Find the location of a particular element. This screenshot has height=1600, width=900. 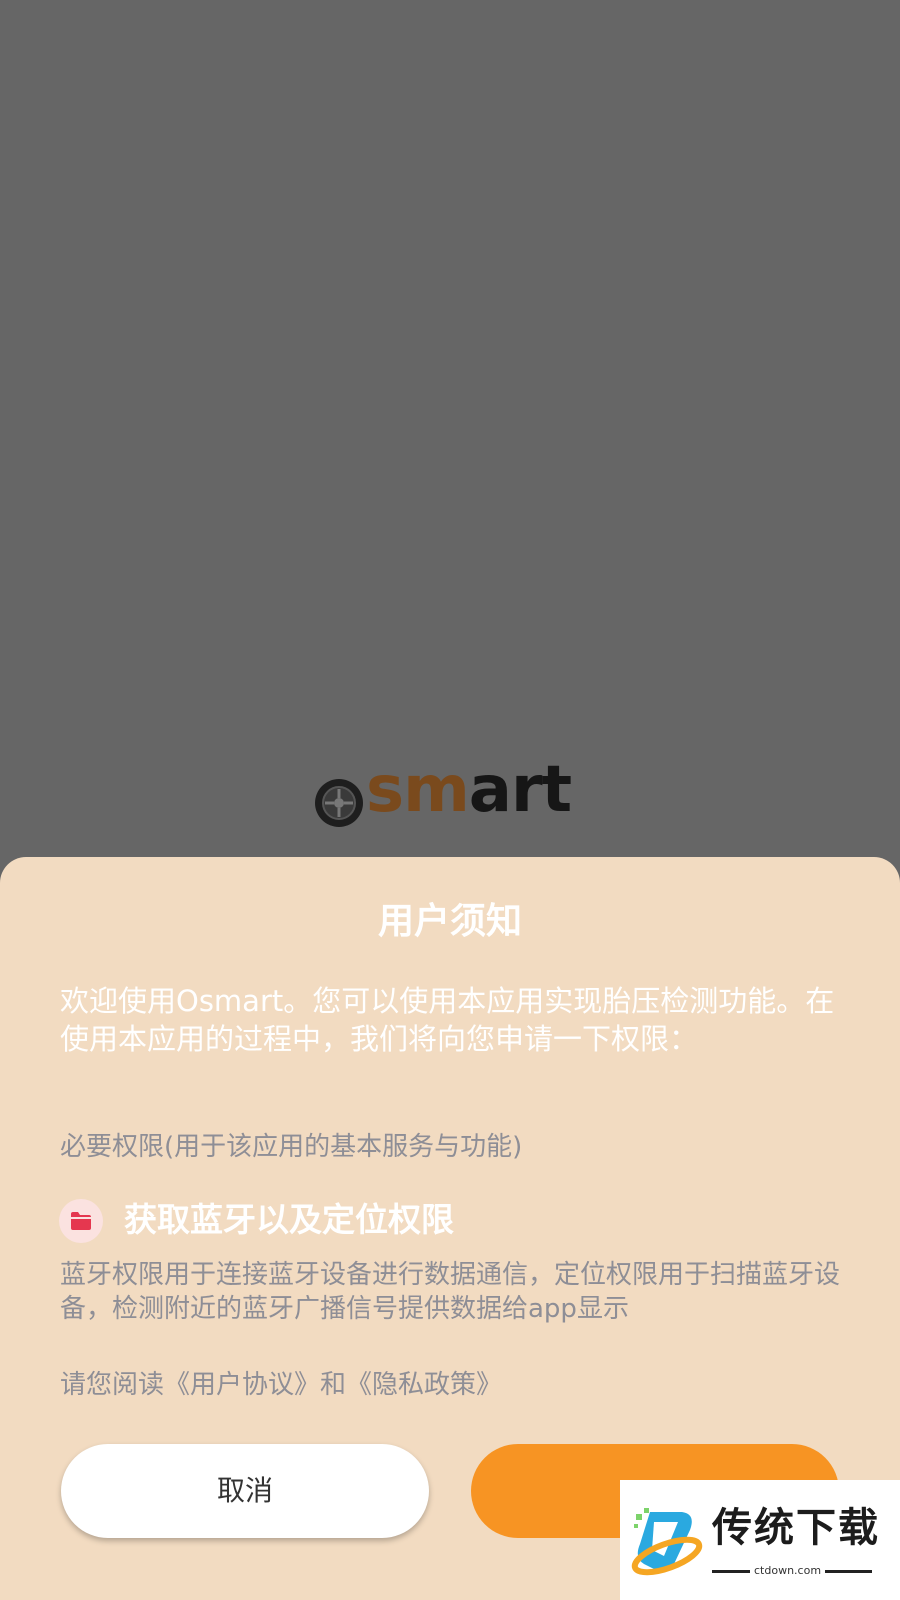

permission-icon-badge is located at coordinates (81, 1221).